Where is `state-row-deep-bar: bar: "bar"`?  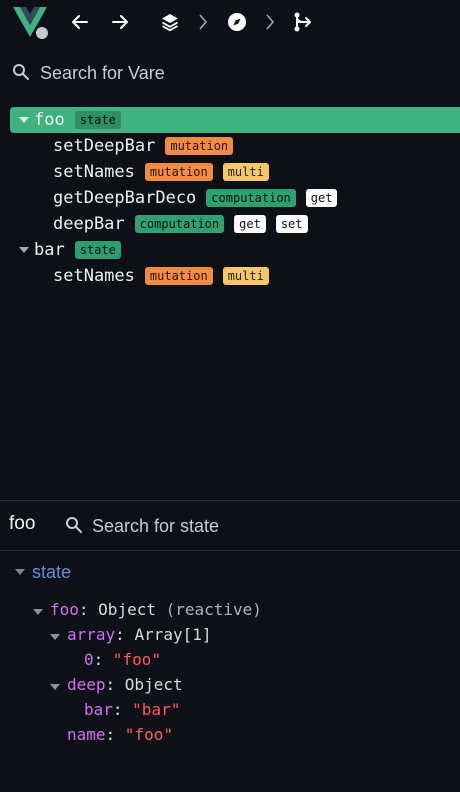
state-row-deep-bar: bar: "bar" is located at coordinates (132, 709).